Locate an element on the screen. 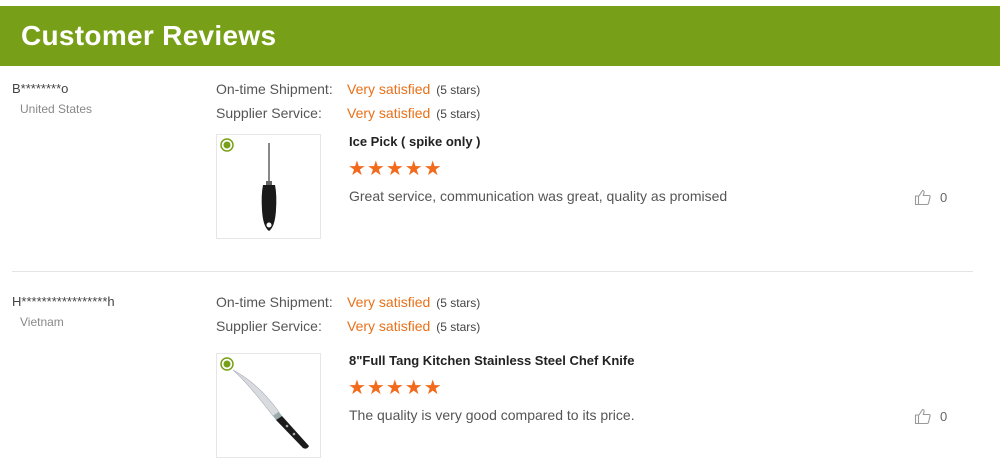 The height and width of the screenshot is (474, 1000). page-title: Customer Reviews is located at coordinates (149, 35).